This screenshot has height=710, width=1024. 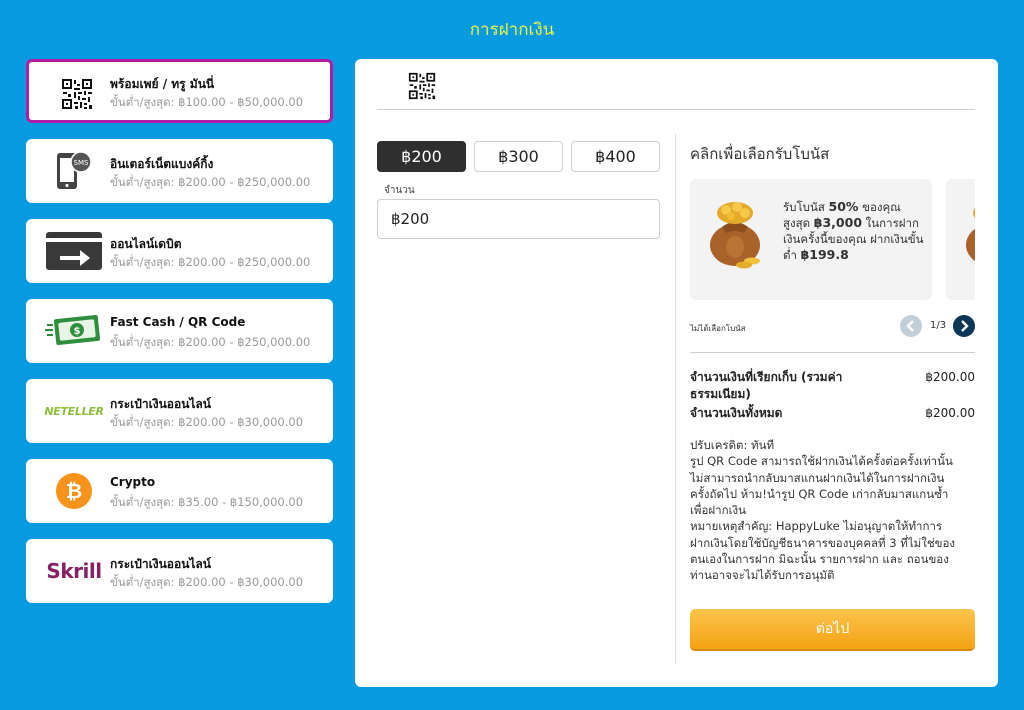 I want to click on note-line: เพื่อฝากเงิน, so click(x=718, y=510).